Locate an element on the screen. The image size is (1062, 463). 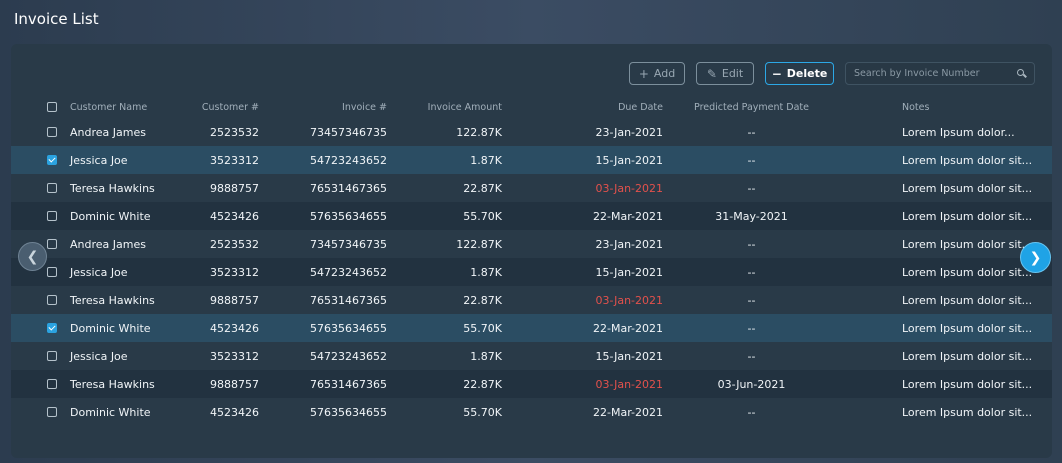
header-customer-number: Customer # is located at coordinates (220, 107).